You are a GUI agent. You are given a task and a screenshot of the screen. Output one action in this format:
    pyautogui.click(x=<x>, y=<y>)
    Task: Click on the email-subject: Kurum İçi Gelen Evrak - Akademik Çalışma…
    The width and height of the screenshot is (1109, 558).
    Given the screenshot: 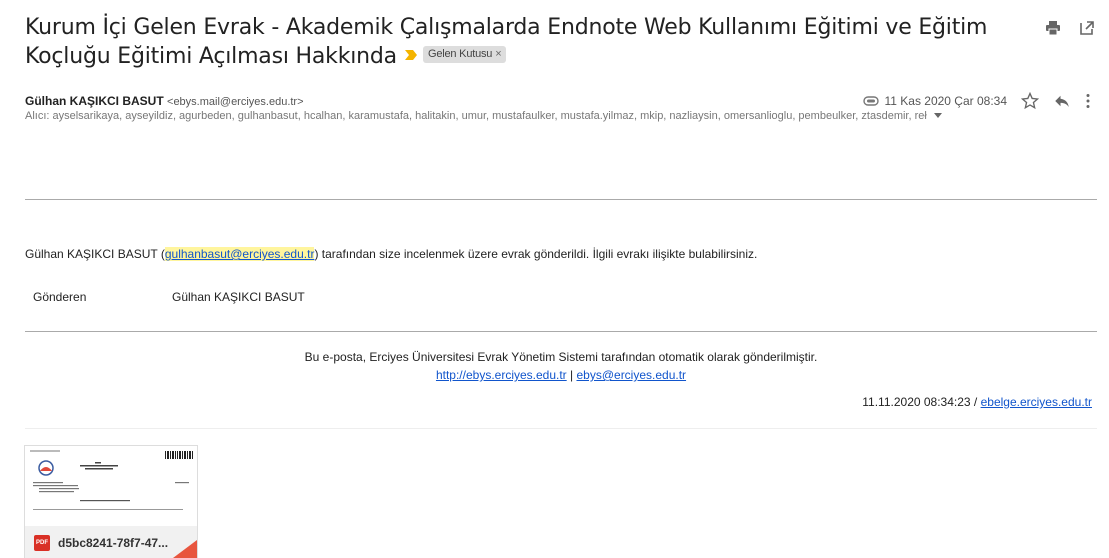 What is the action you would take?
    pyautogui.click(x=520, y=42)
    